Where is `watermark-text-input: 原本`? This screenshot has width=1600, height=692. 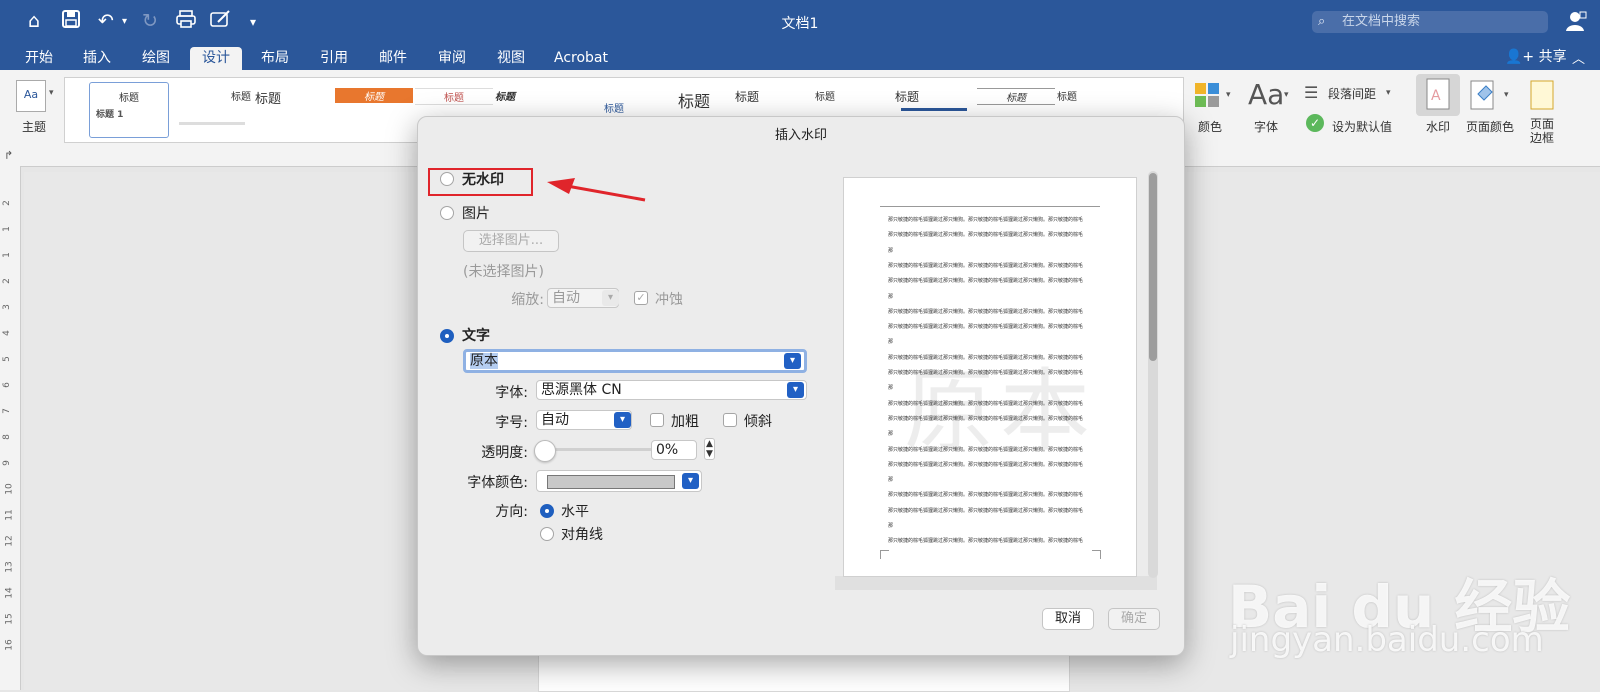 watermark-text-input: 原本 is located at coordinates (635, 361).